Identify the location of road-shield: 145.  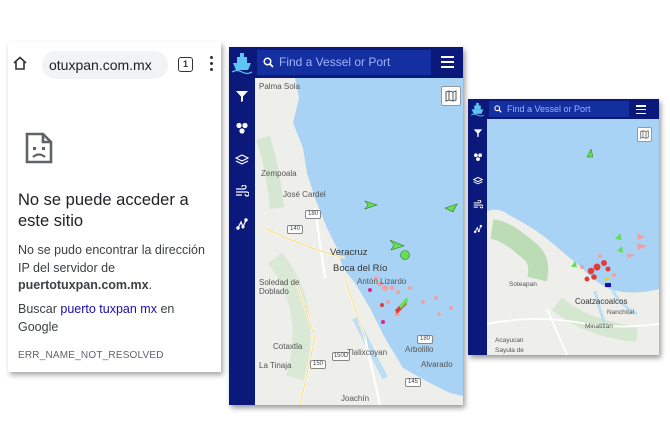
(413, 382).